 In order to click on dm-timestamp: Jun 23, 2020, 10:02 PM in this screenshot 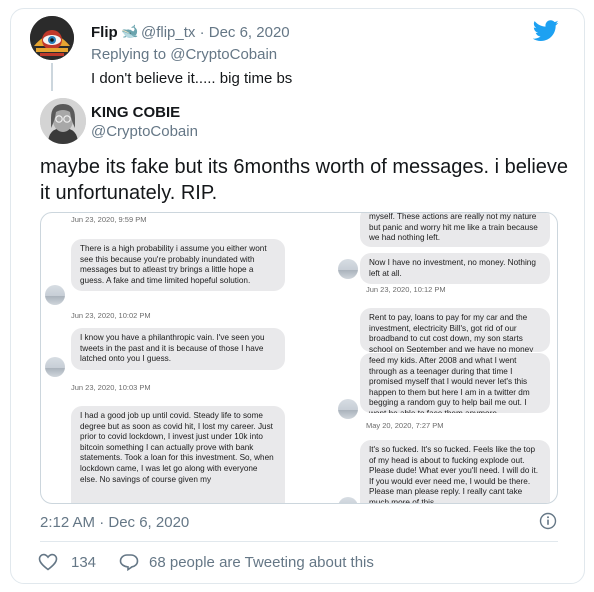, I will do `click(111, 315)`.